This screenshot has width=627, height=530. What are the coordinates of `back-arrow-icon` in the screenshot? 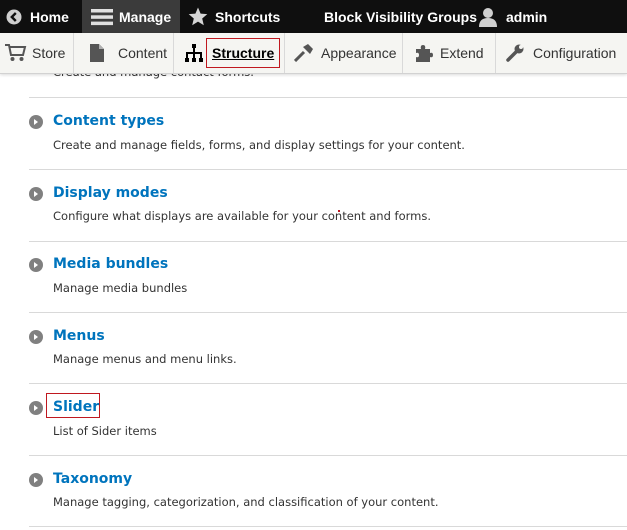 It's located at (14, 16).